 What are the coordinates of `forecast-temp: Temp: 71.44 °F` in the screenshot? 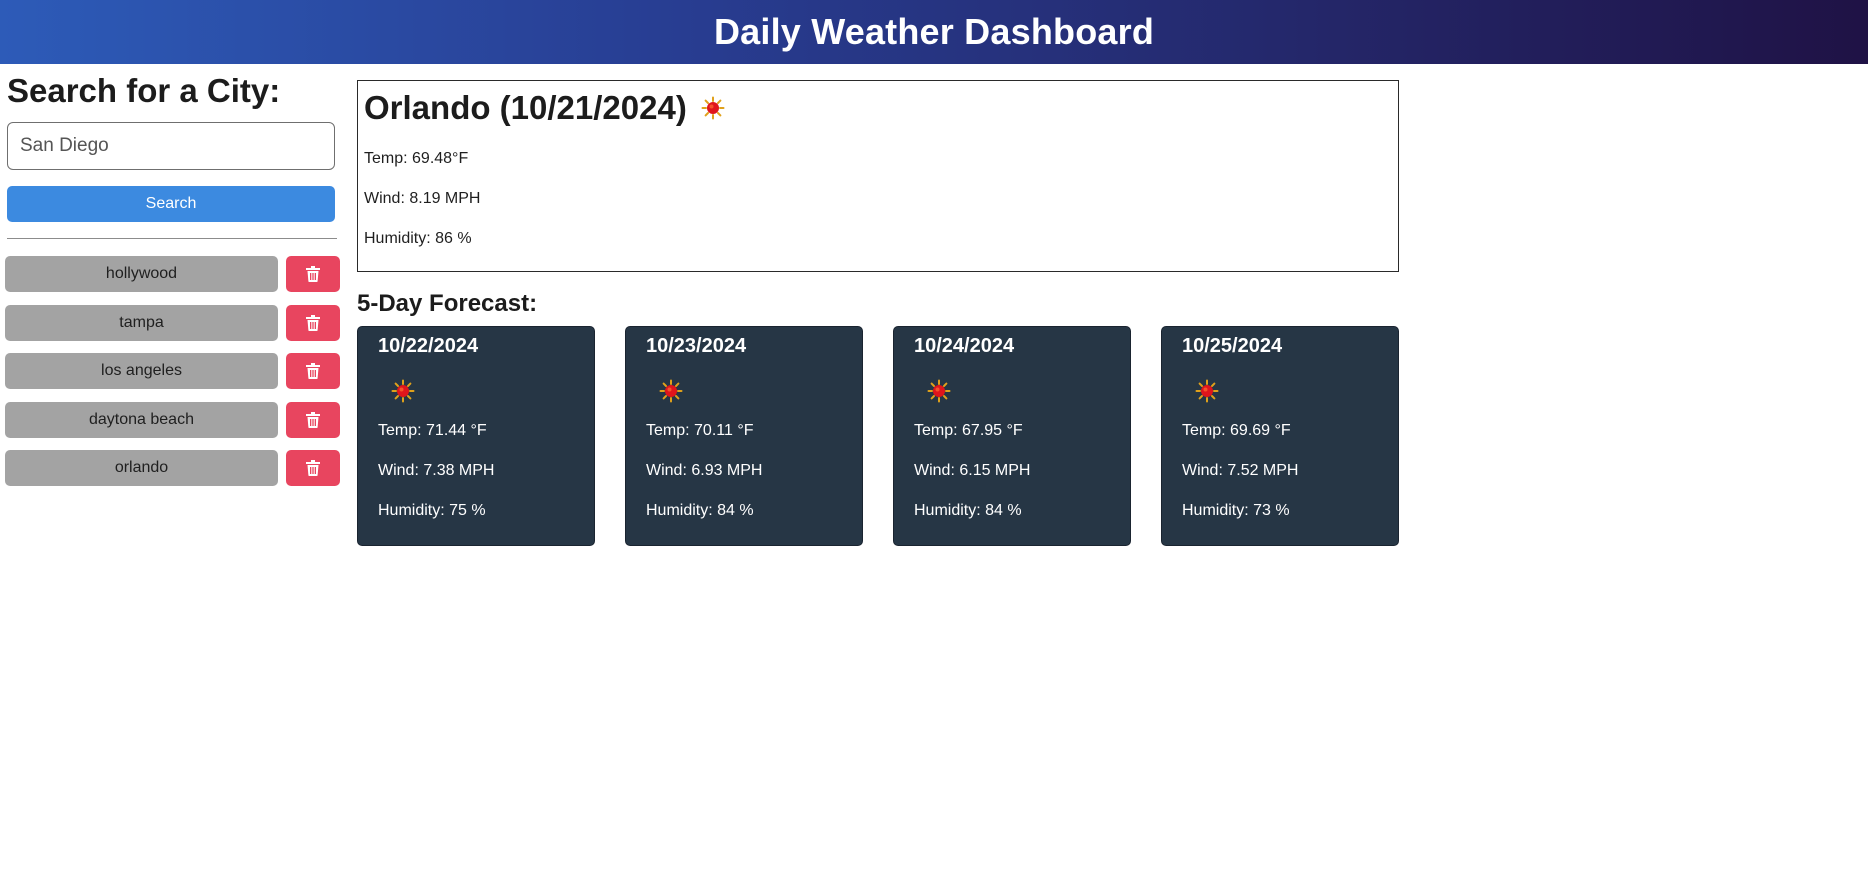 It's located at (432, 430).